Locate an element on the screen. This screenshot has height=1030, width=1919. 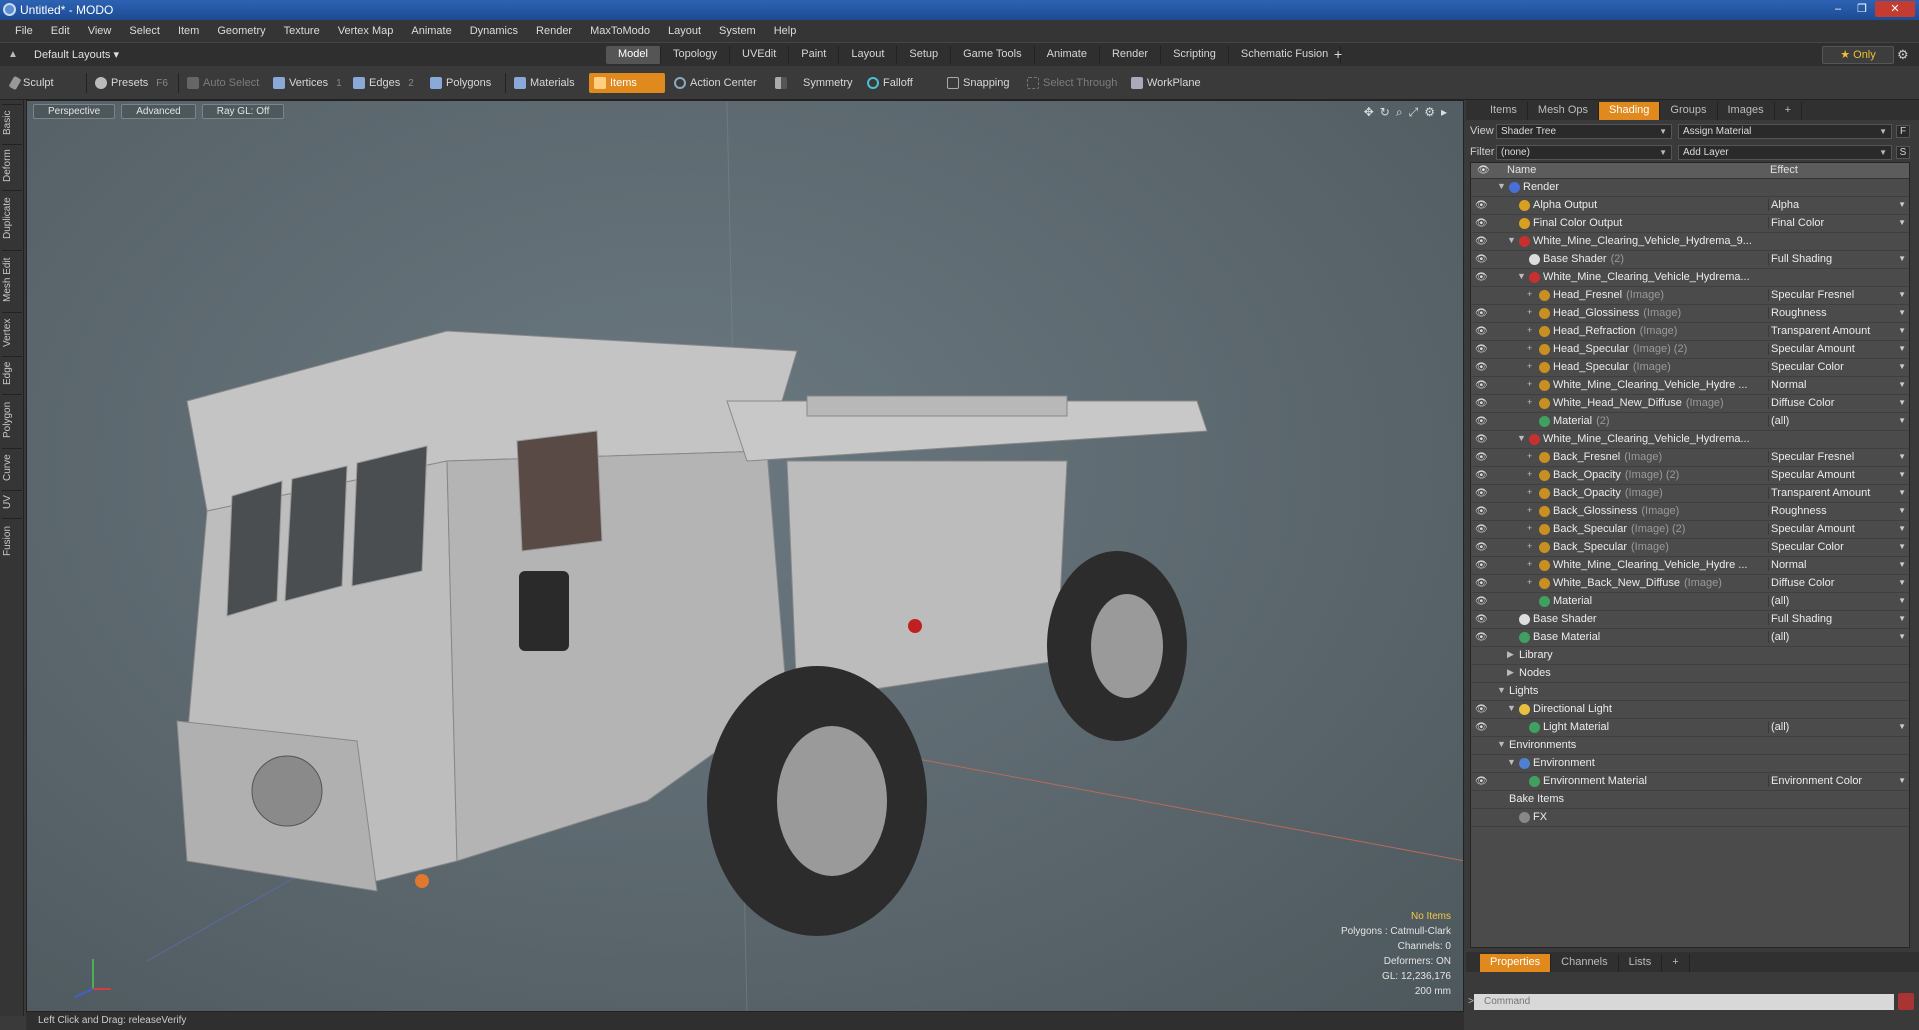
shader-tree-row: FX is located at coordinates (1690, 818).